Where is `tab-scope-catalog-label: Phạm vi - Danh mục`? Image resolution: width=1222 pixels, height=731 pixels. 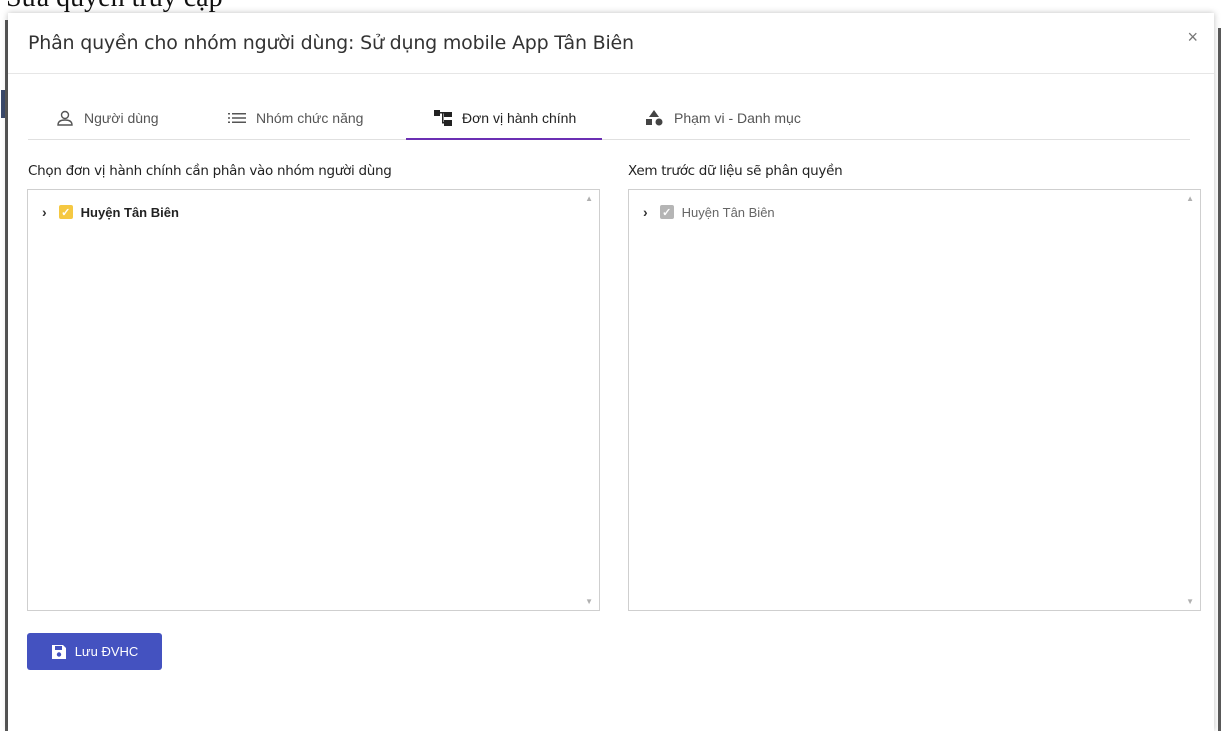 tab-scope-catalog-label: Phạm vi - Danh mục is located at coordinates (737, 118).